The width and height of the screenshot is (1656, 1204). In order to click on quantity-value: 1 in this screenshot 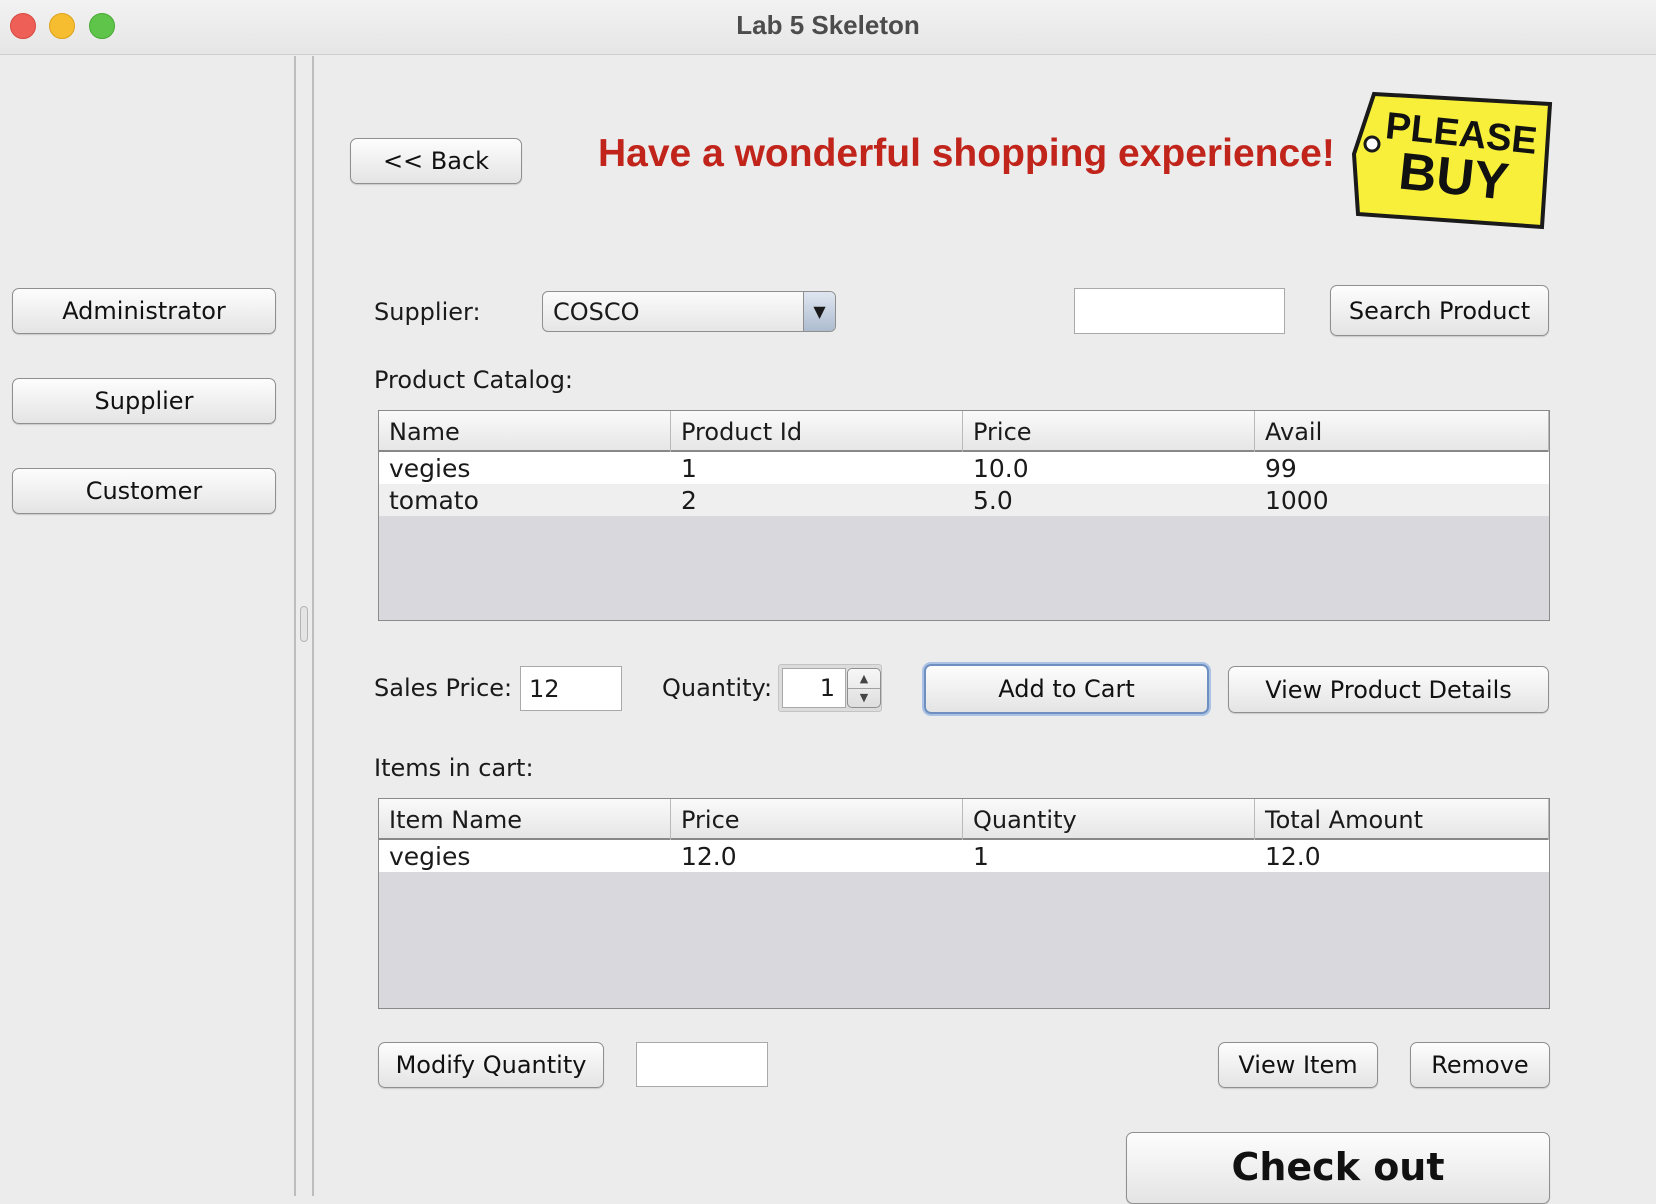, I will do `click(827, 688)`.